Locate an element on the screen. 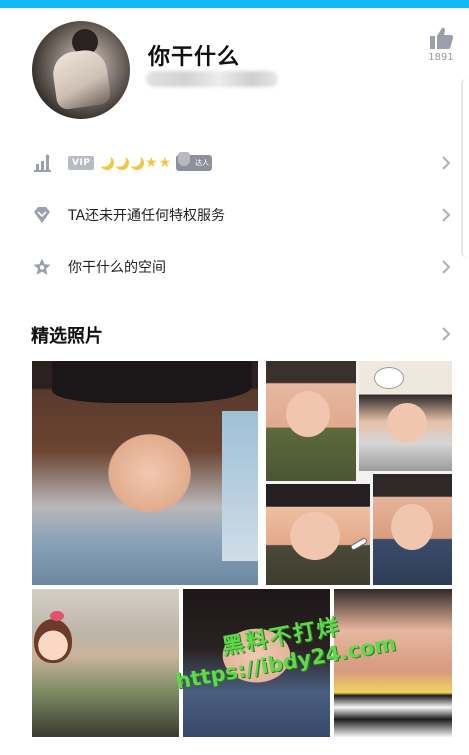 The height and width of the screenshot is (755, 469). blurred-account-id is located at coordinates (212, 79).